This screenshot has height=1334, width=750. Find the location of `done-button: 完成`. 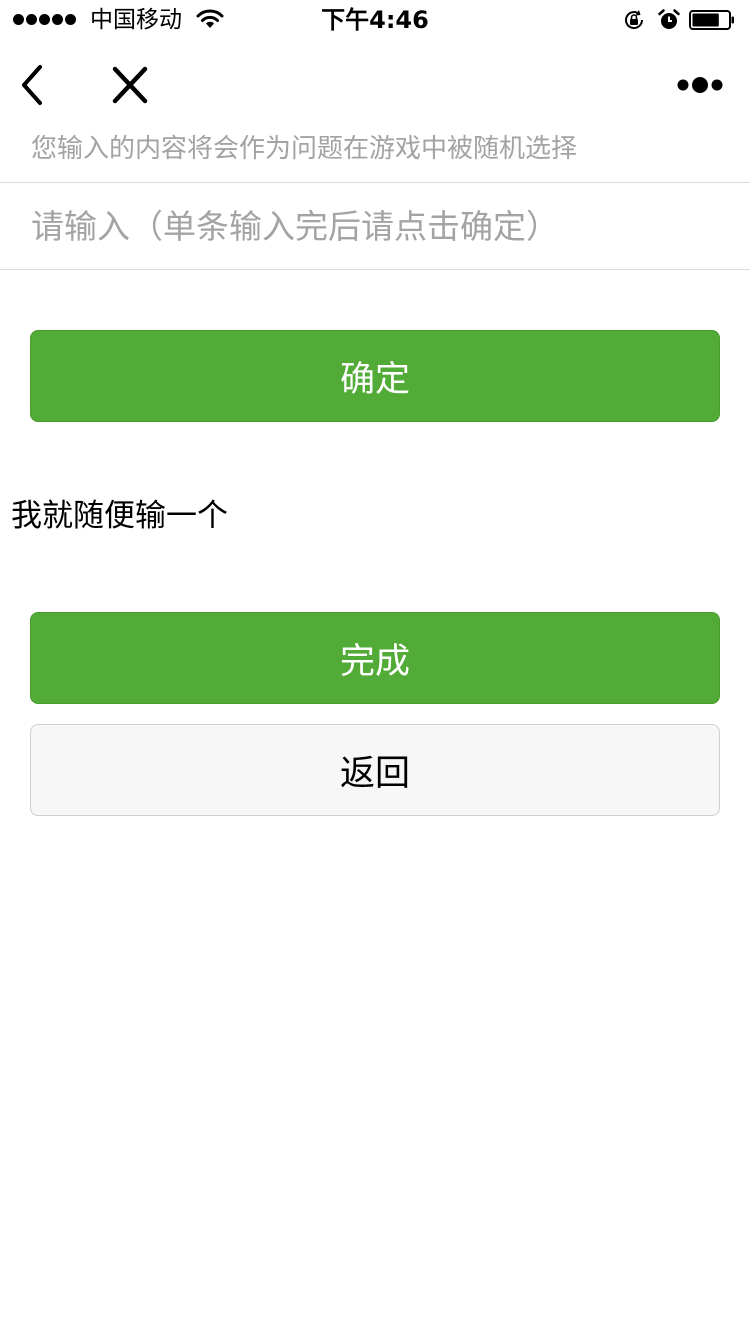

done-button: 完成 is located at coordinates (375, 658).